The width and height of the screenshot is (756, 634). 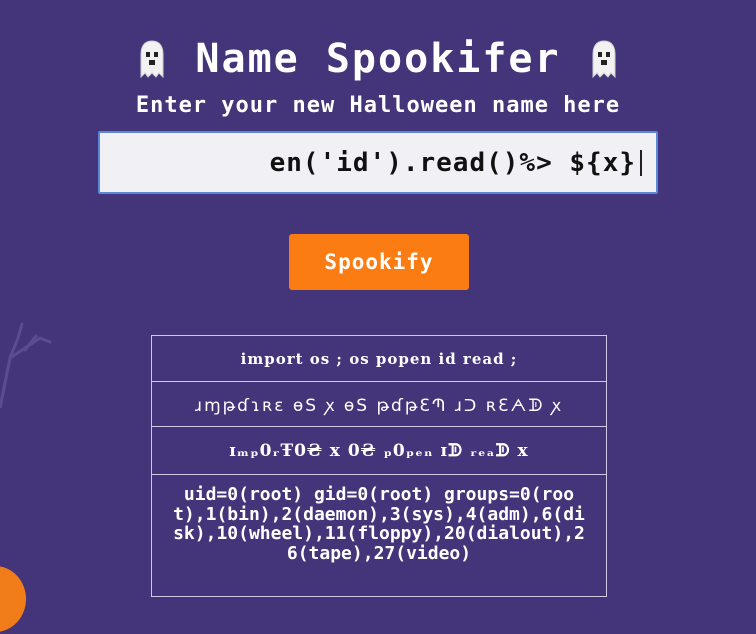 I want to click on result-row: ɪₘₚ0ᵣŦ0₴ x 0₴ ₚ0ₚₑₙ ɪᗫ ᵣₑₐᗫ x, so click(x=379, y=451).